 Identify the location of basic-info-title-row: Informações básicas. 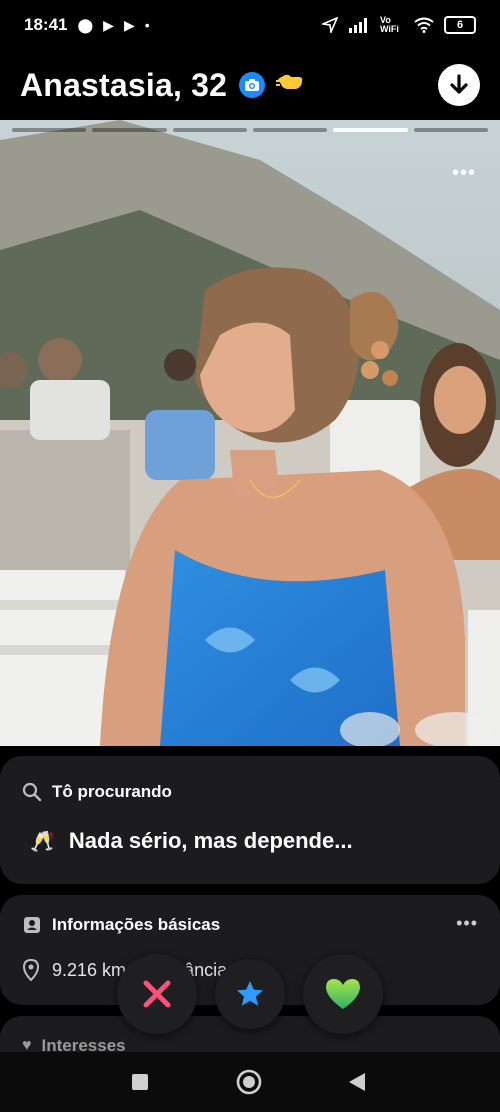
(121, 925).